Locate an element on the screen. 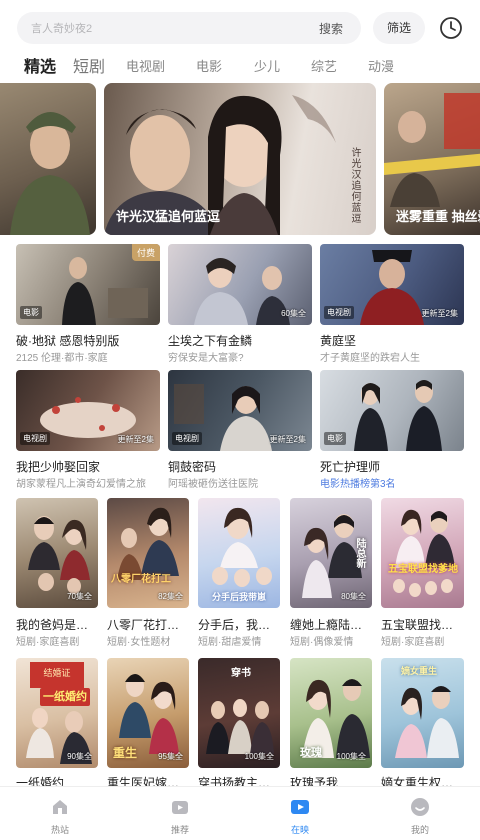 This screenshot has width=480, height=840. filter-button: 筛选 is located at coordinates (399, 28).